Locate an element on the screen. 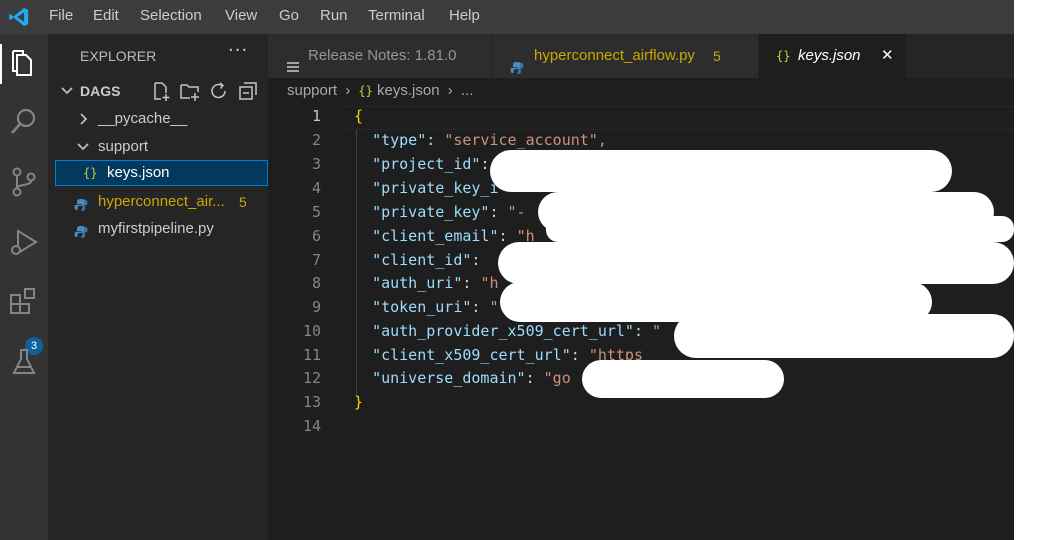  json-key: "token_uri" is located at coordinates (422, 307).